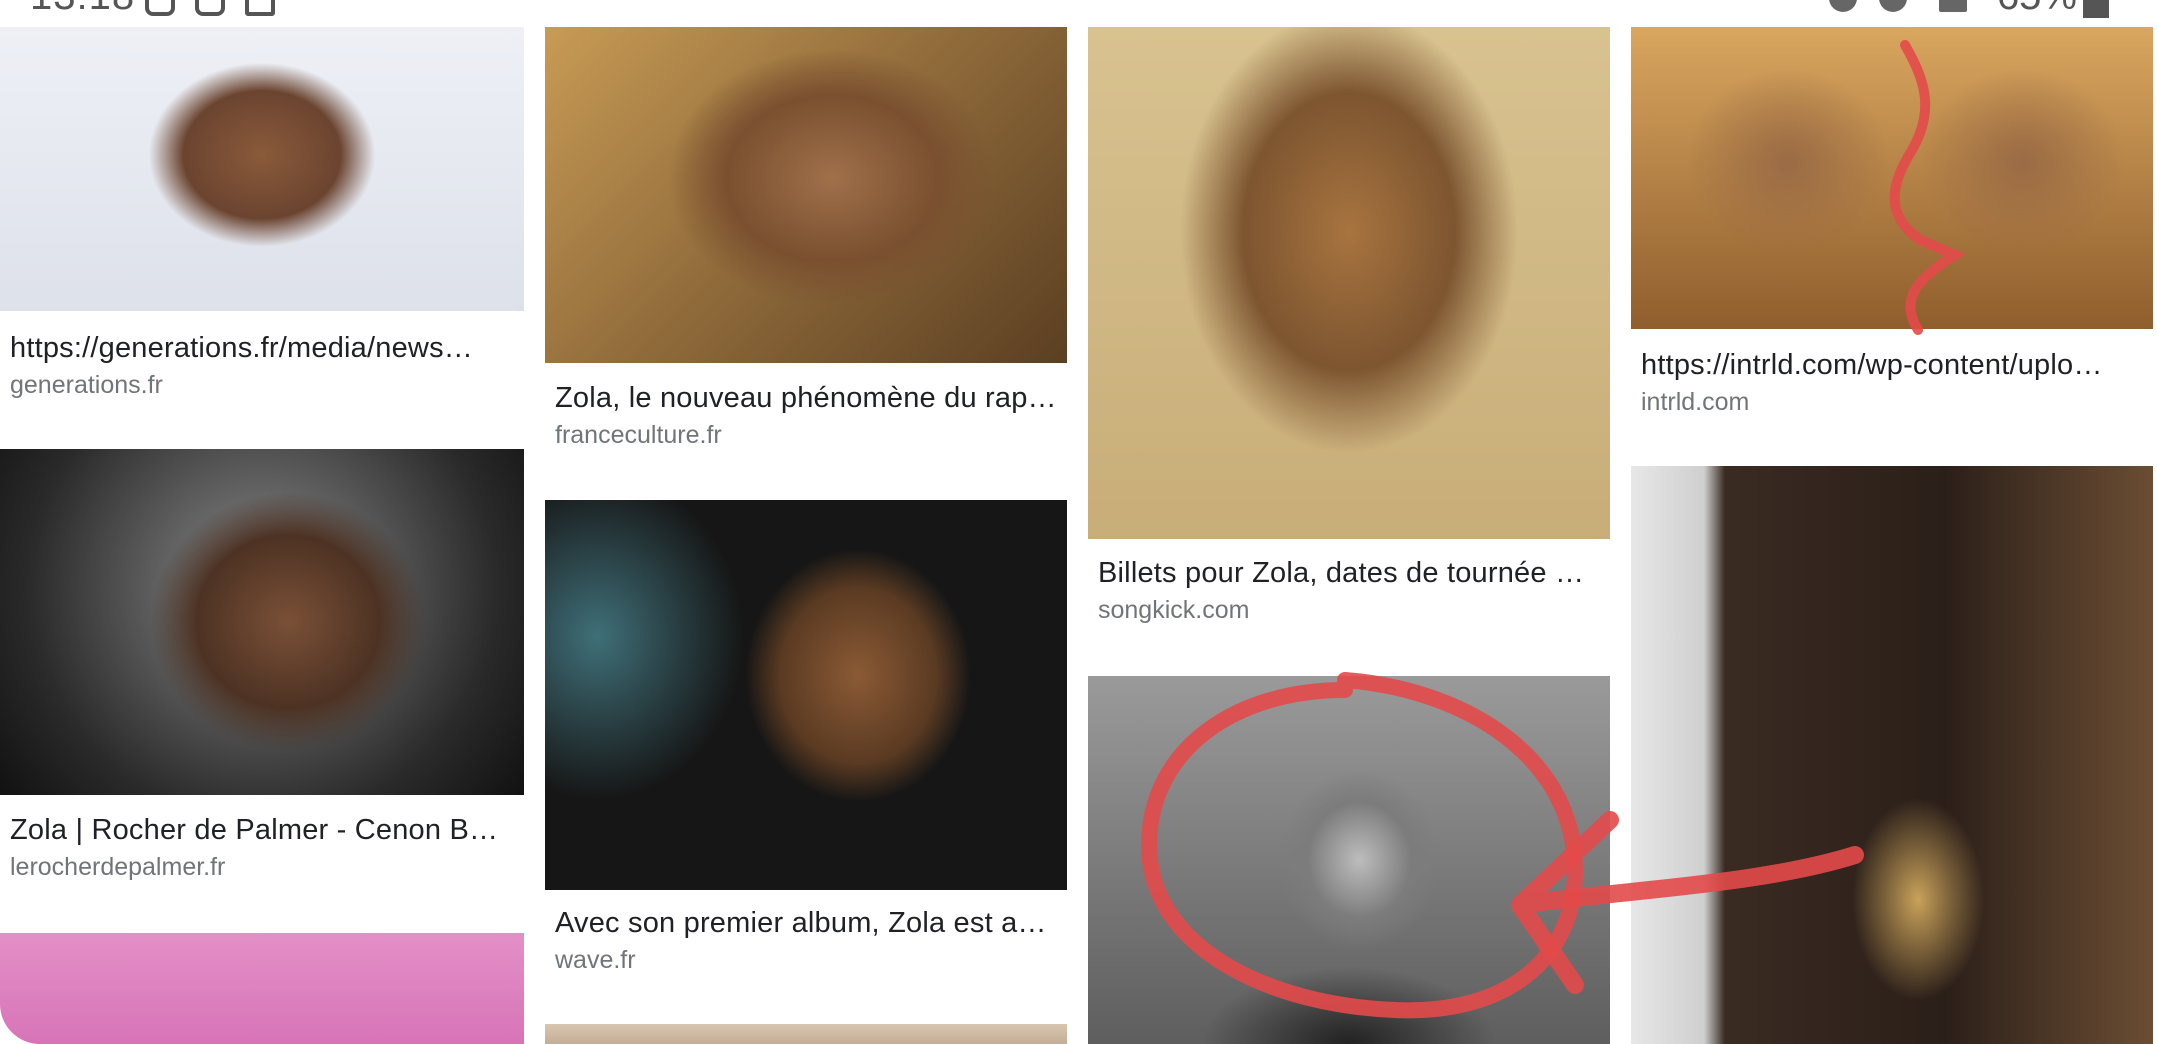 Image resolution: width=2157 pixels, height=1044 pixels. What do you see at coordinates (1927, 187) in the screenshot?
I see `annotation-squiggle` at bounding box center [1927, 187].